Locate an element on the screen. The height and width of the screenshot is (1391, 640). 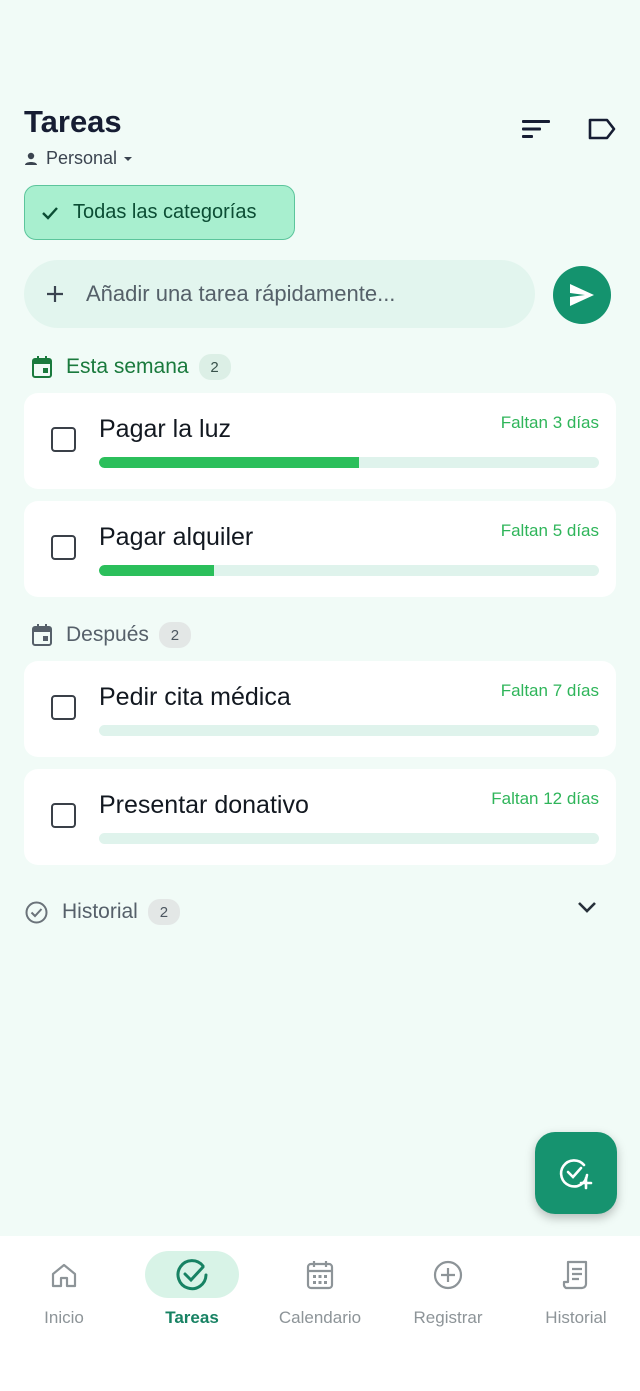
nav-label: Historial is located at coordinates (576, 1317).